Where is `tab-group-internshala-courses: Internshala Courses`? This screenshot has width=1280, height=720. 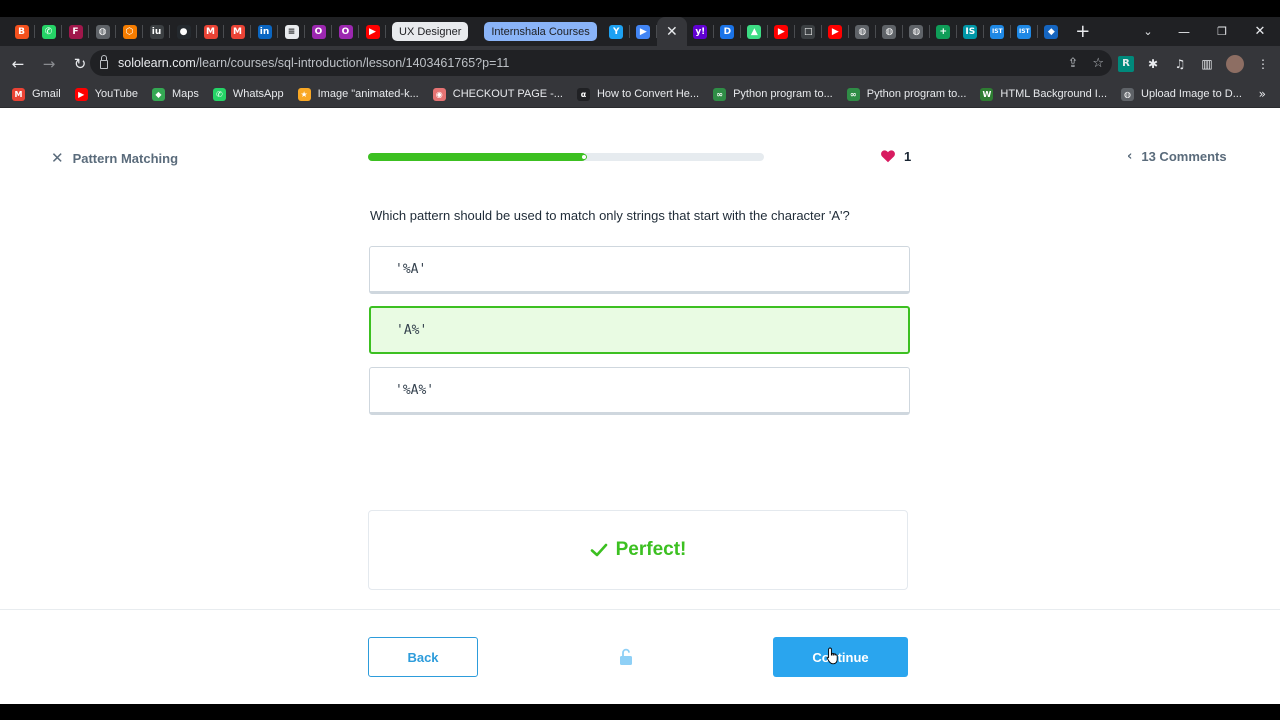 tab-group-internshala-courses: Internshala Courses is located at coordinates (540, 31).